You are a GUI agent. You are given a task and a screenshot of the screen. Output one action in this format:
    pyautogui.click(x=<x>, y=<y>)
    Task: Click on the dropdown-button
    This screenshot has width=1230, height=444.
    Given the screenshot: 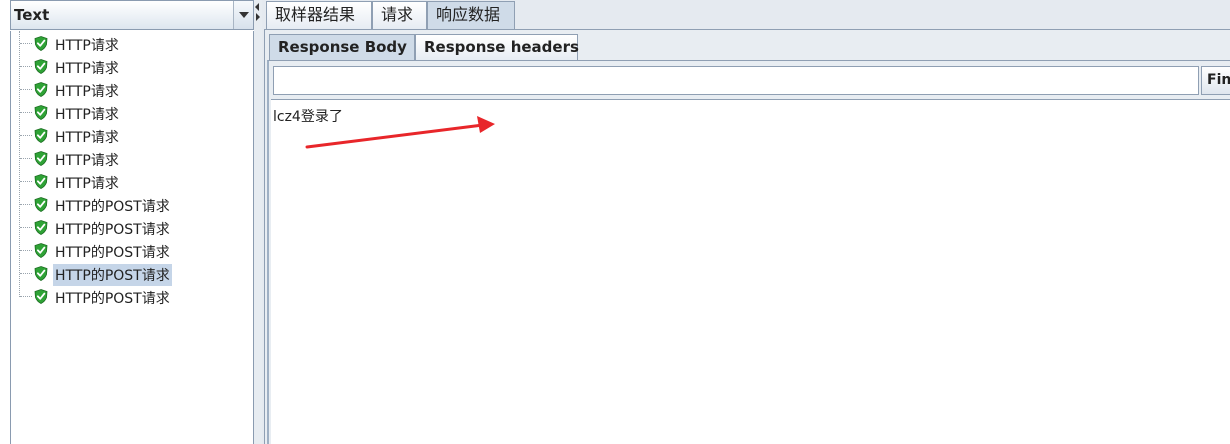 What is the action you would take?
    pyautogui.click(x=243, y=15)
    